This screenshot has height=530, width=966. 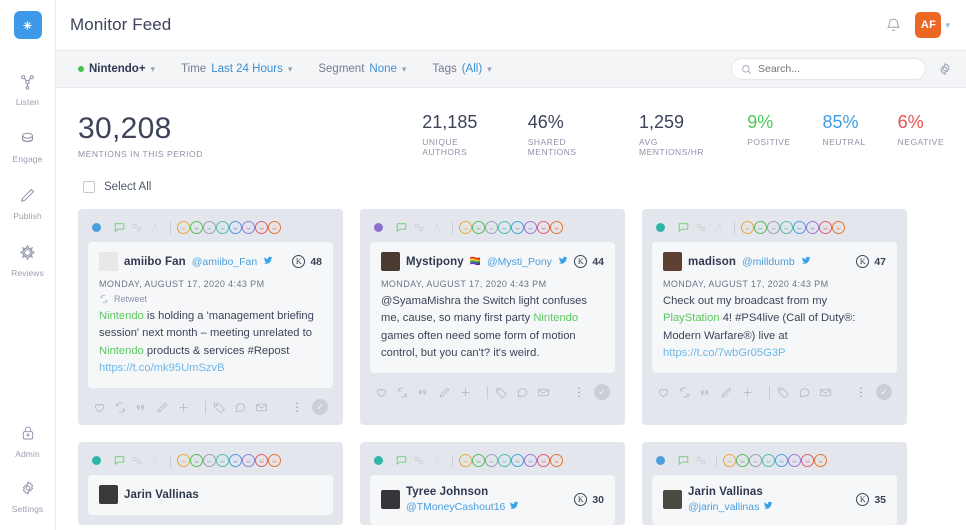 What do you see at coordinates (511, 176) in the screenshot?
I see `select-all-row: Select All` at bounding box center [511, 176].